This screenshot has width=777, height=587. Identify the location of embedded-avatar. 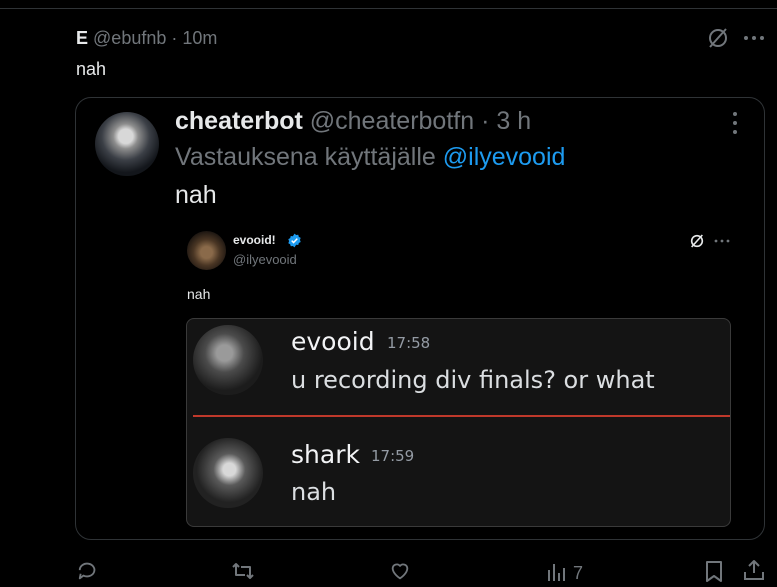
(206, 250).